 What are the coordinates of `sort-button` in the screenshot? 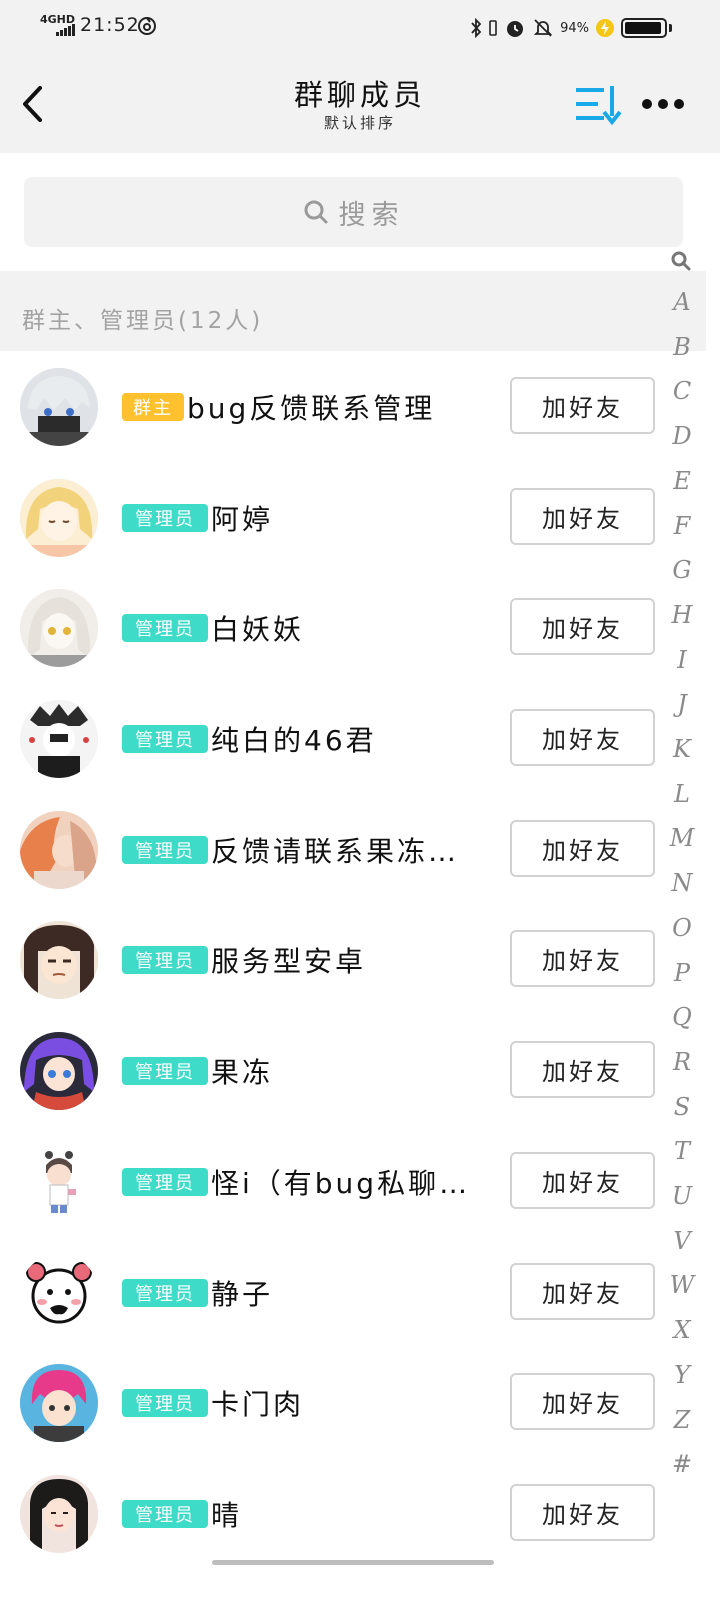 It's located at (598, 104).